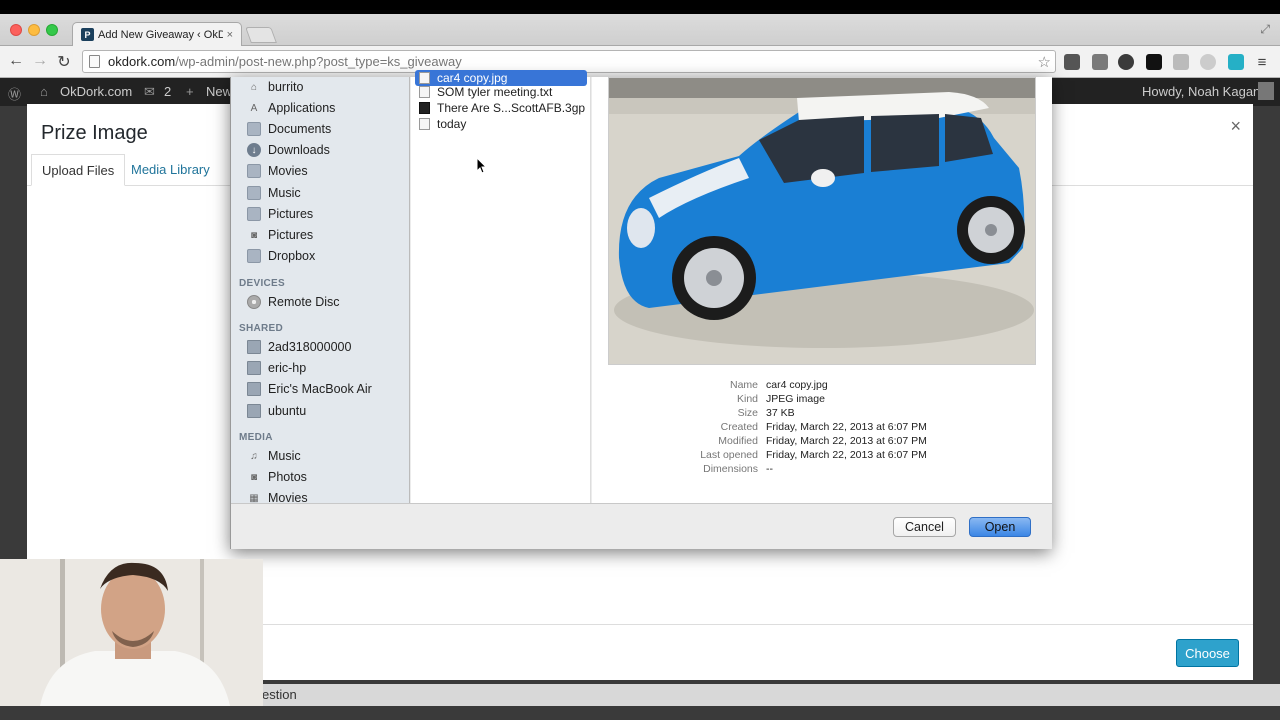 The height and width of the screenshot is (720, 1280). What do you see at coordinates (94, 61) in the screenshot?
I see `page-icon` at bounding box center [94, 61].